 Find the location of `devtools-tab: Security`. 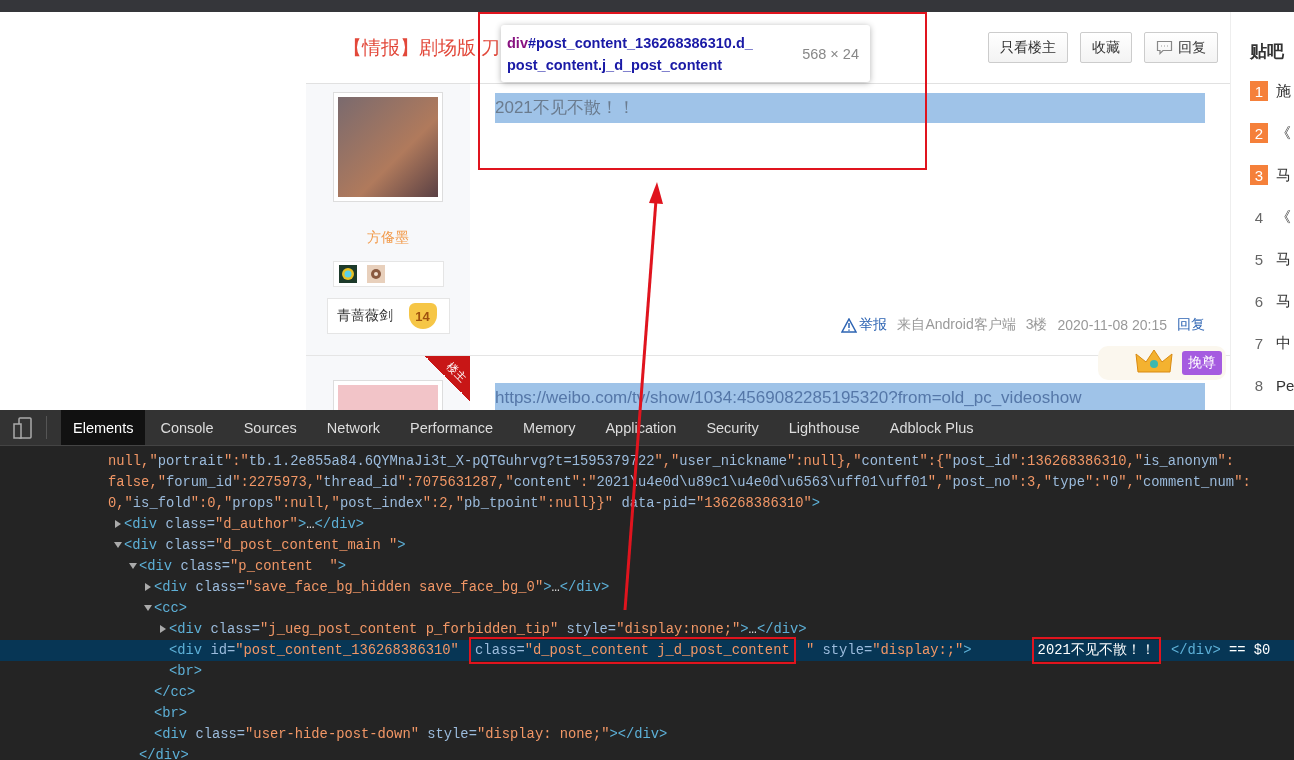

devtools-tab: Security is located at coordinates (732, 427).